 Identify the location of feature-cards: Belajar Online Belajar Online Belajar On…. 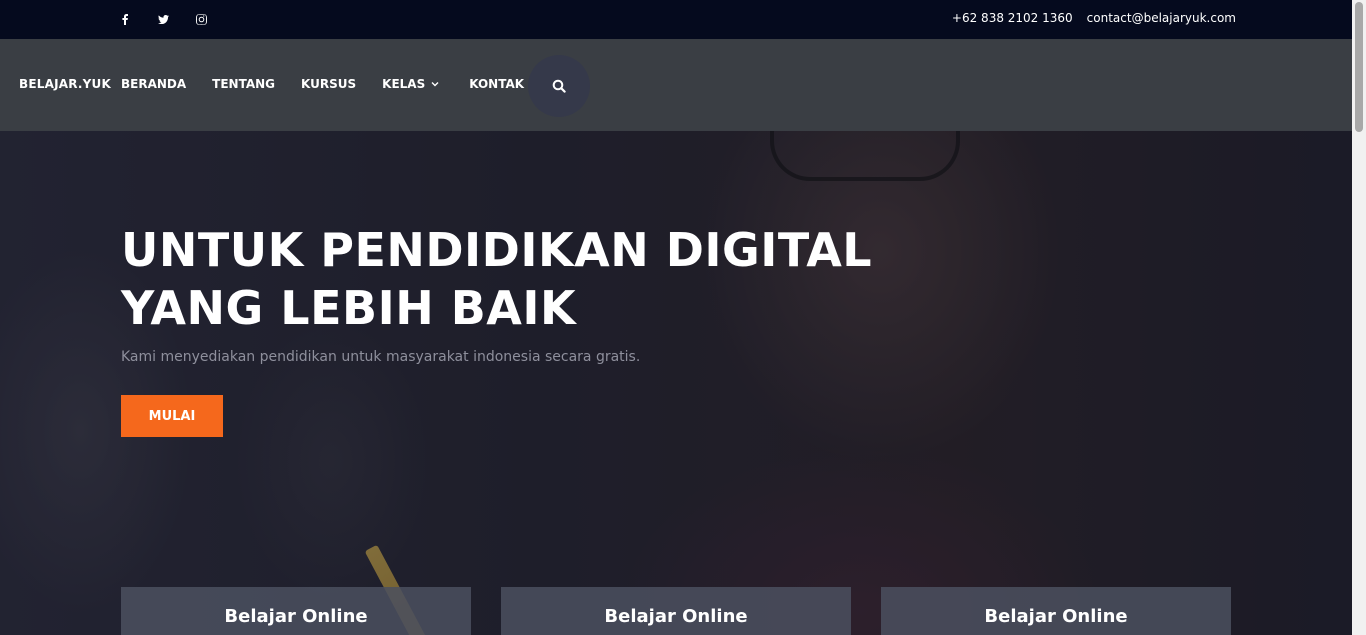
(676, 611).